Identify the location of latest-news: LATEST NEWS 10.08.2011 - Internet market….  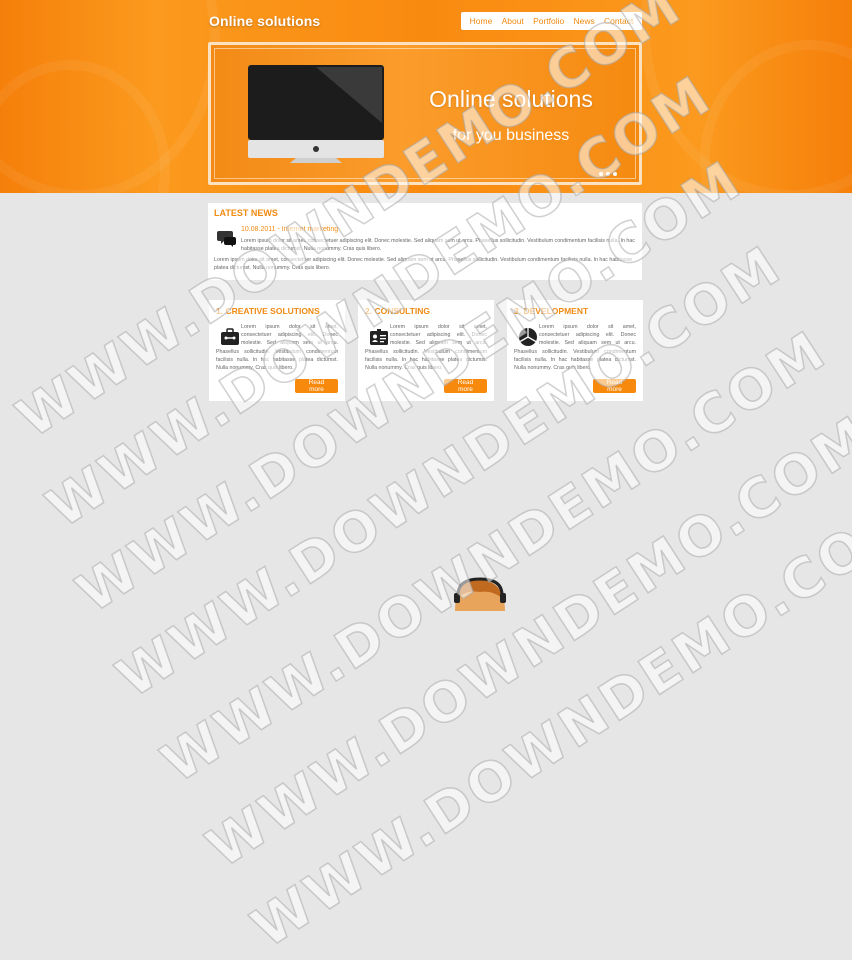
(425, 241).